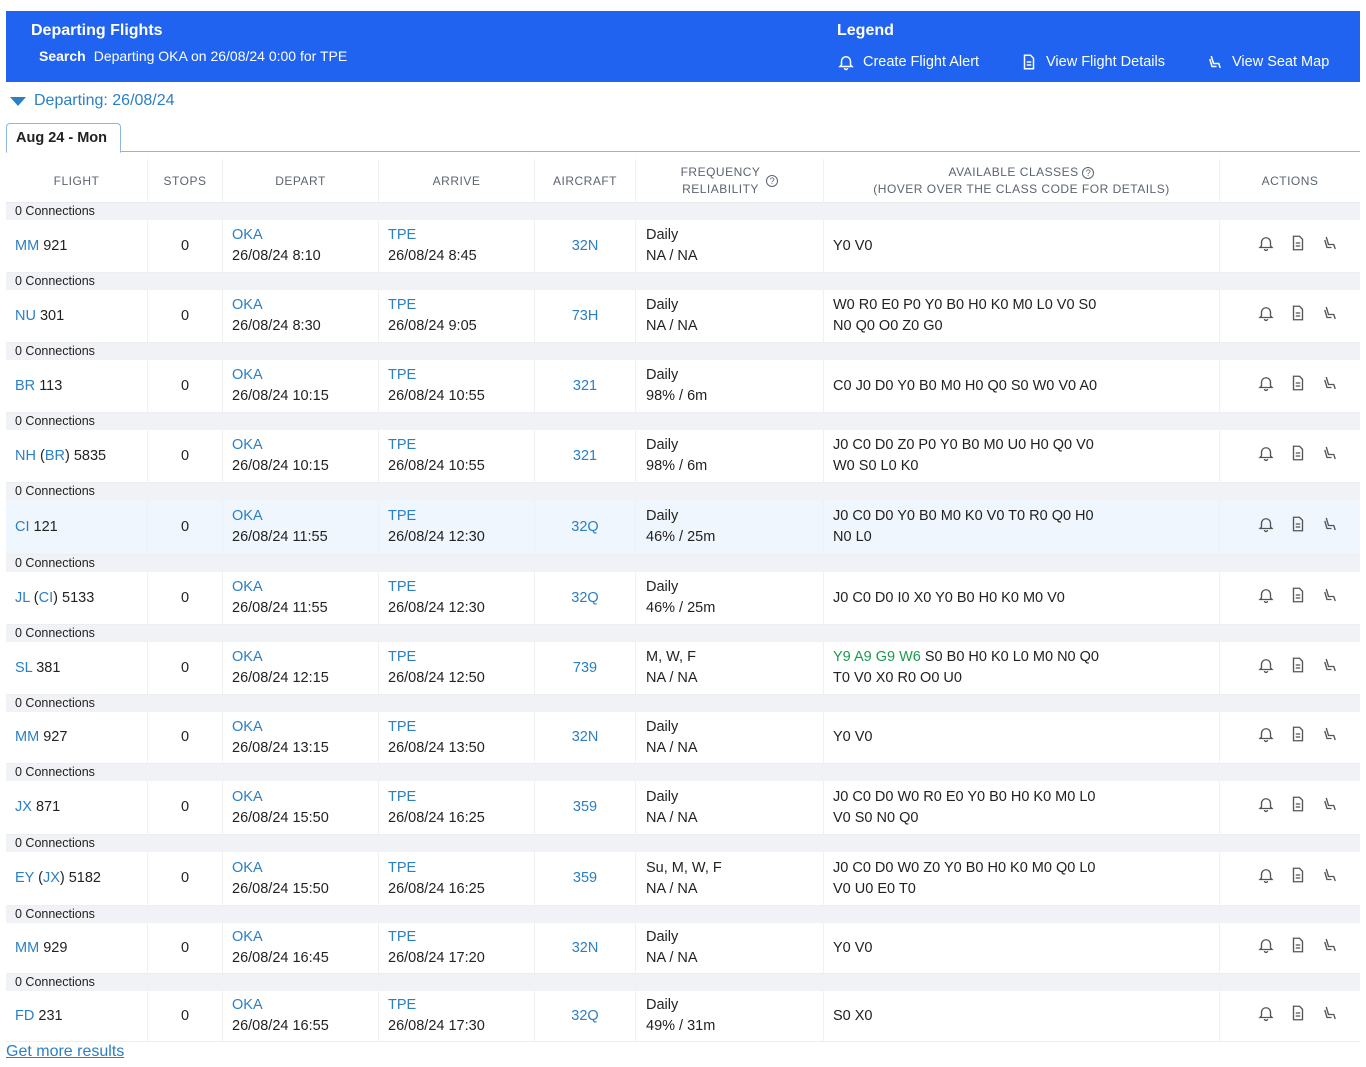  I want to click on airline-code-link: NU, so click(25, 316).